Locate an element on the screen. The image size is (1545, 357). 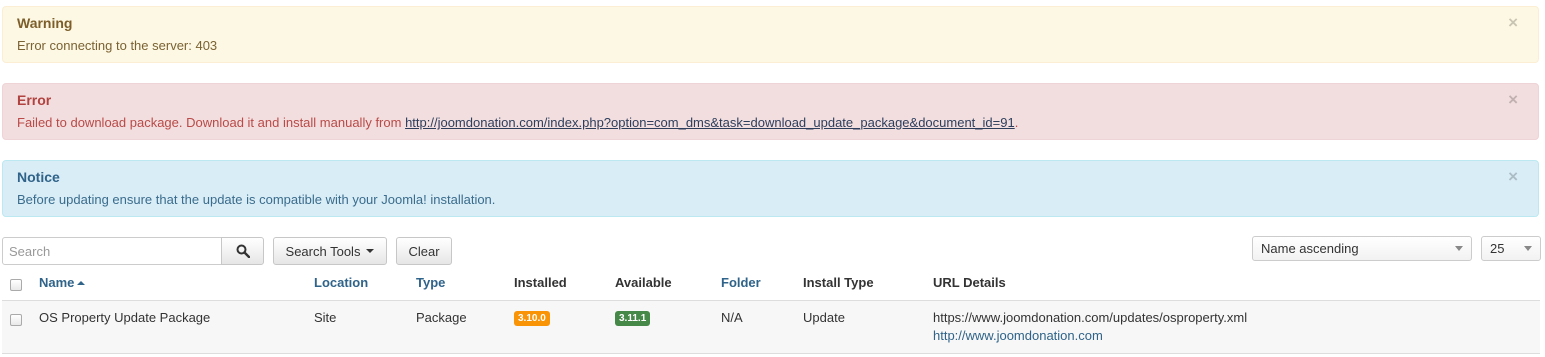
row-install-type: Update is located at coordinates (824, 317).